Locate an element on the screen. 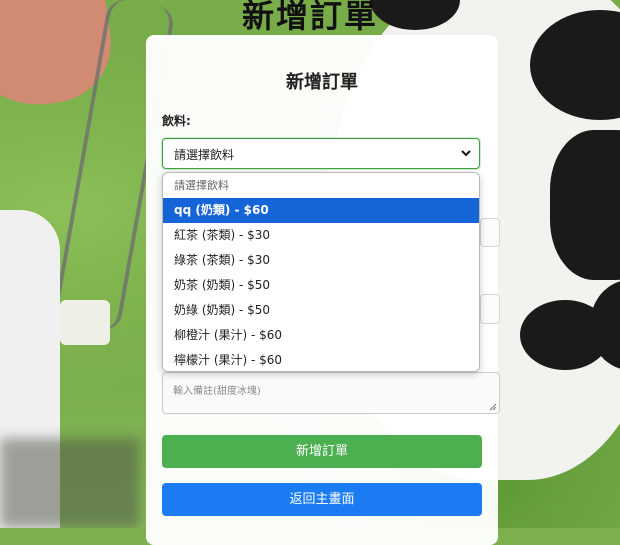 The height and width of the screenshot is (545, 620). dropdown-option: 檸檬汁 (果汁) - $60 is located at coordinates (321, 359).